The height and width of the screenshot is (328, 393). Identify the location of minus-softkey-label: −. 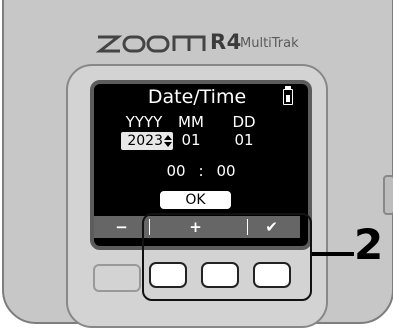
(121, 227).